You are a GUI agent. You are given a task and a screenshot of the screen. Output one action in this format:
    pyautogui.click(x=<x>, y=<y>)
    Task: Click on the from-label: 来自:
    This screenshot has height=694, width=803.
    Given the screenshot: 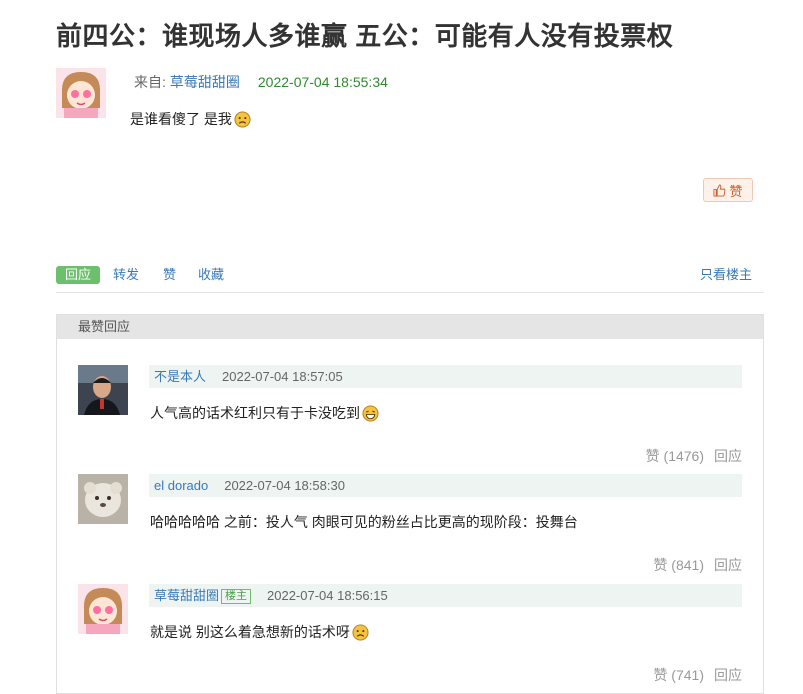 What is the action you would take?
    pyautogui.click(x=150, y=82)
    